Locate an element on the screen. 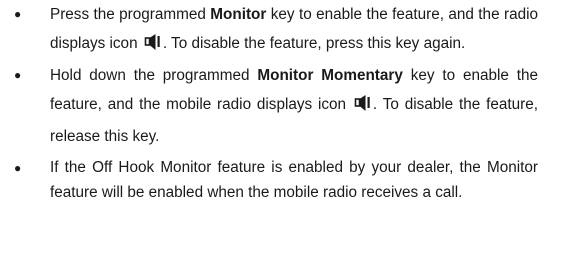  bullet-text-pre: Press the programmed is located at coordinates (130, 14).